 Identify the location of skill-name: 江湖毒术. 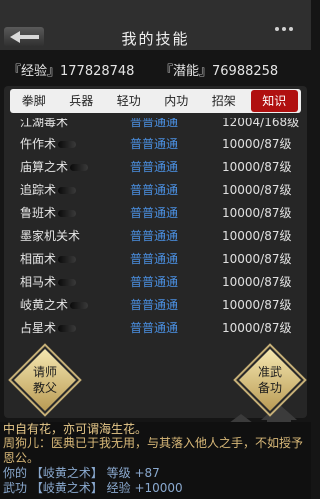
(44, 123).